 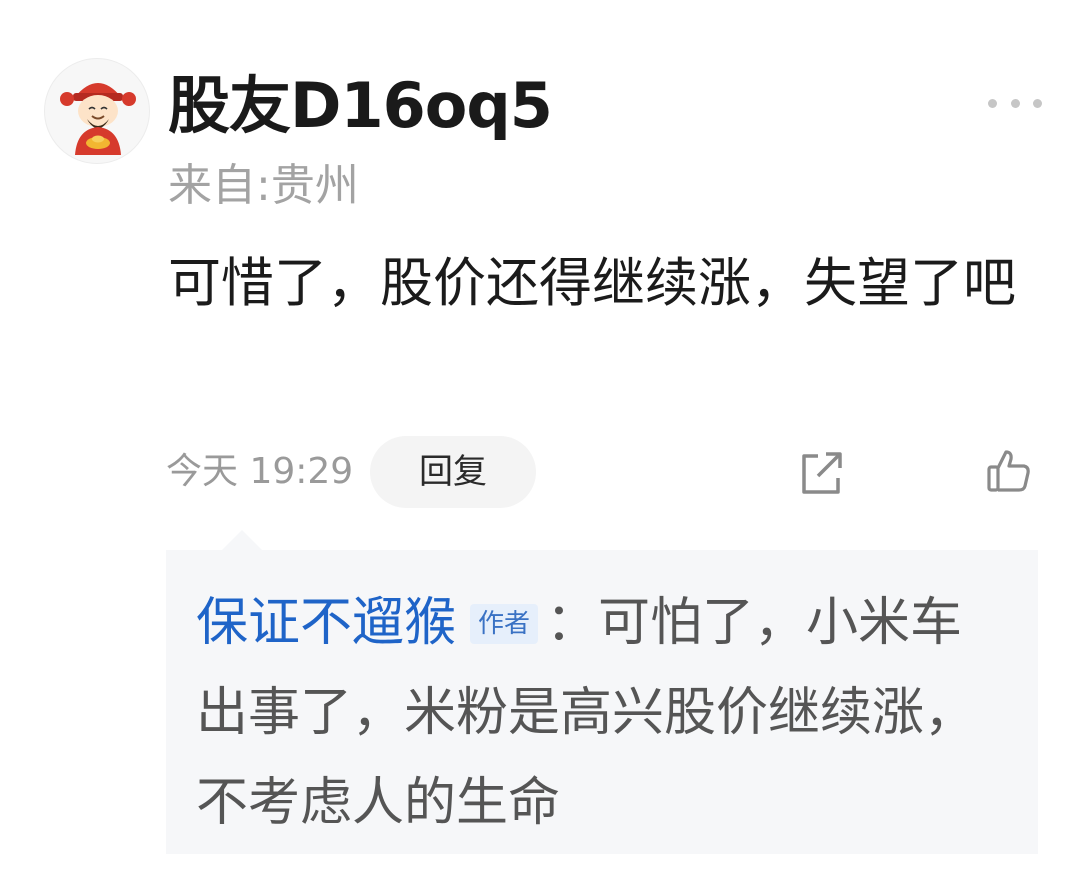 I want to click on share-button, so click(x=821, y=473).